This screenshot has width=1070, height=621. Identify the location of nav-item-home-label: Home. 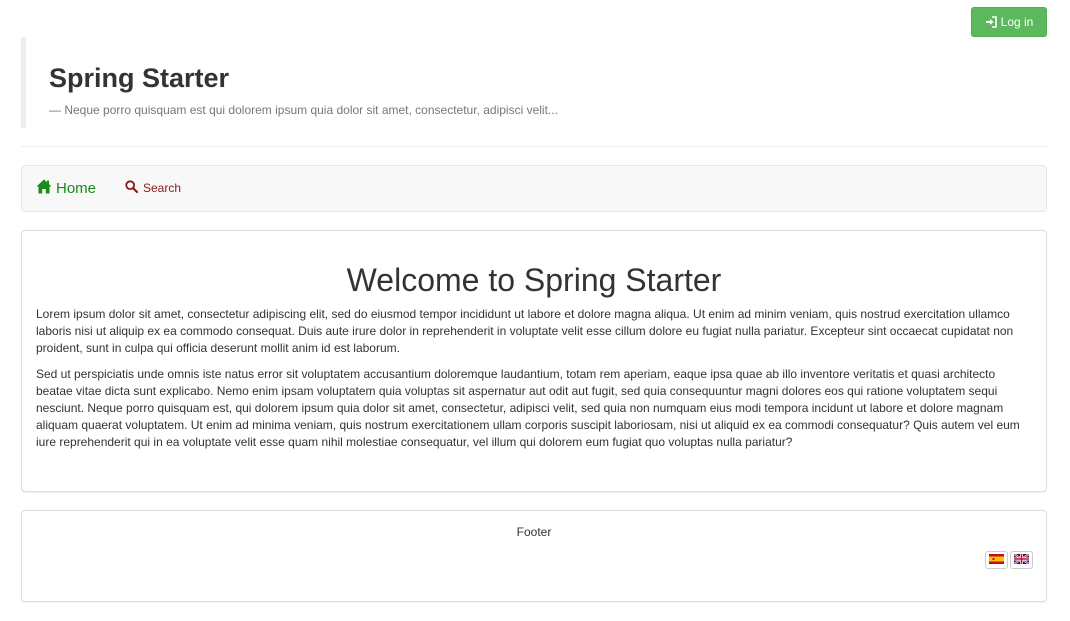
(76, 188).